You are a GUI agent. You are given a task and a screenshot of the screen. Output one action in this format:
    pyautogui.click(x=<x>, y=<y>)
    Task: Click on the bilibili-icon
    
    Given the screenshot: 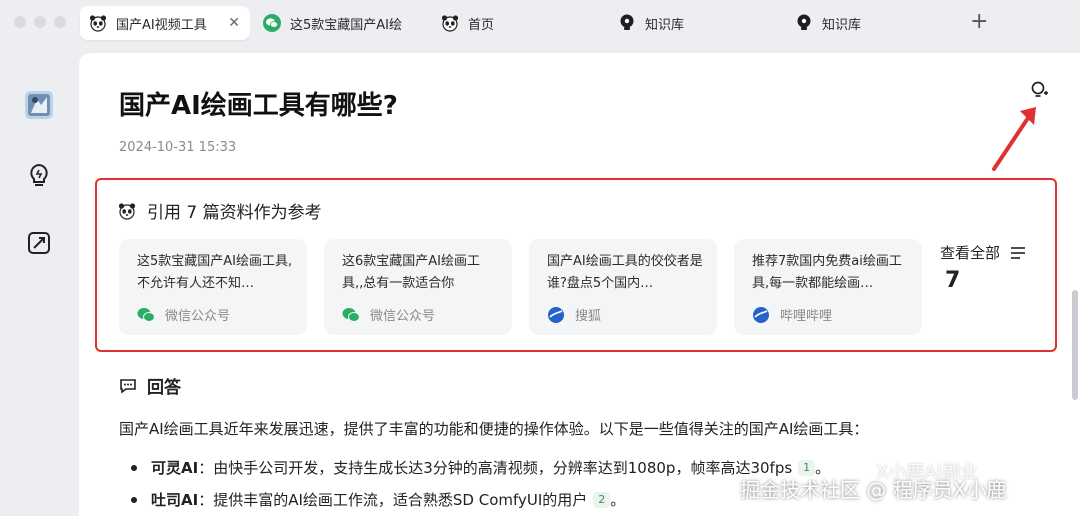 What is the action you would take?
    pyautogui.click(x=761, y=314)
    